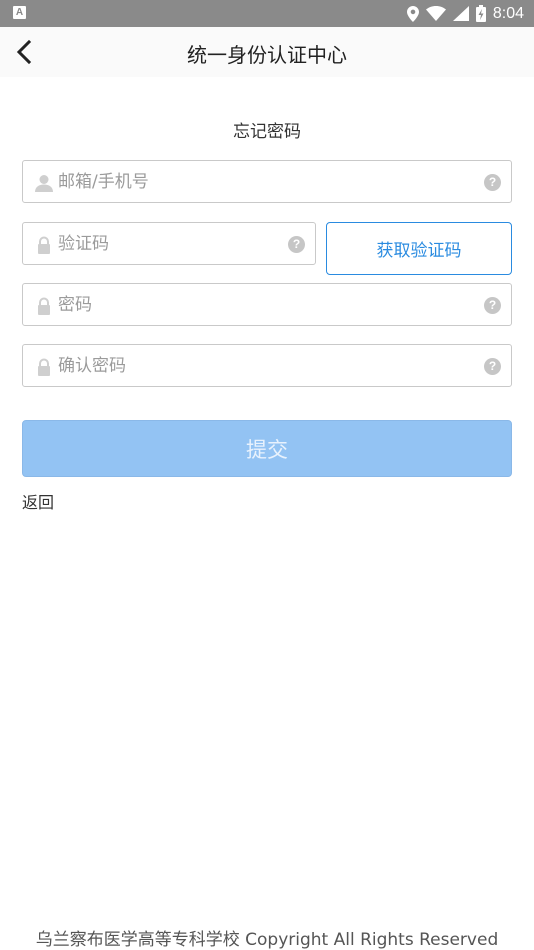  I want to click on verification-code-field: ?, so click(169, 243).